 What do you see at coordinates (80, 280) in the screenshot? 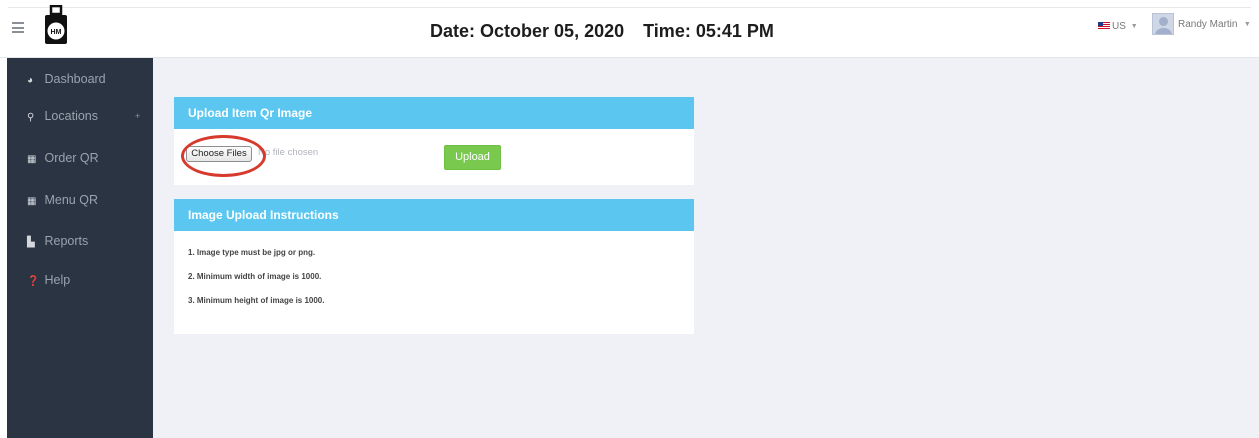
I see `sidebar-item-help: ❓ Help` at bounding box center [80, 280].